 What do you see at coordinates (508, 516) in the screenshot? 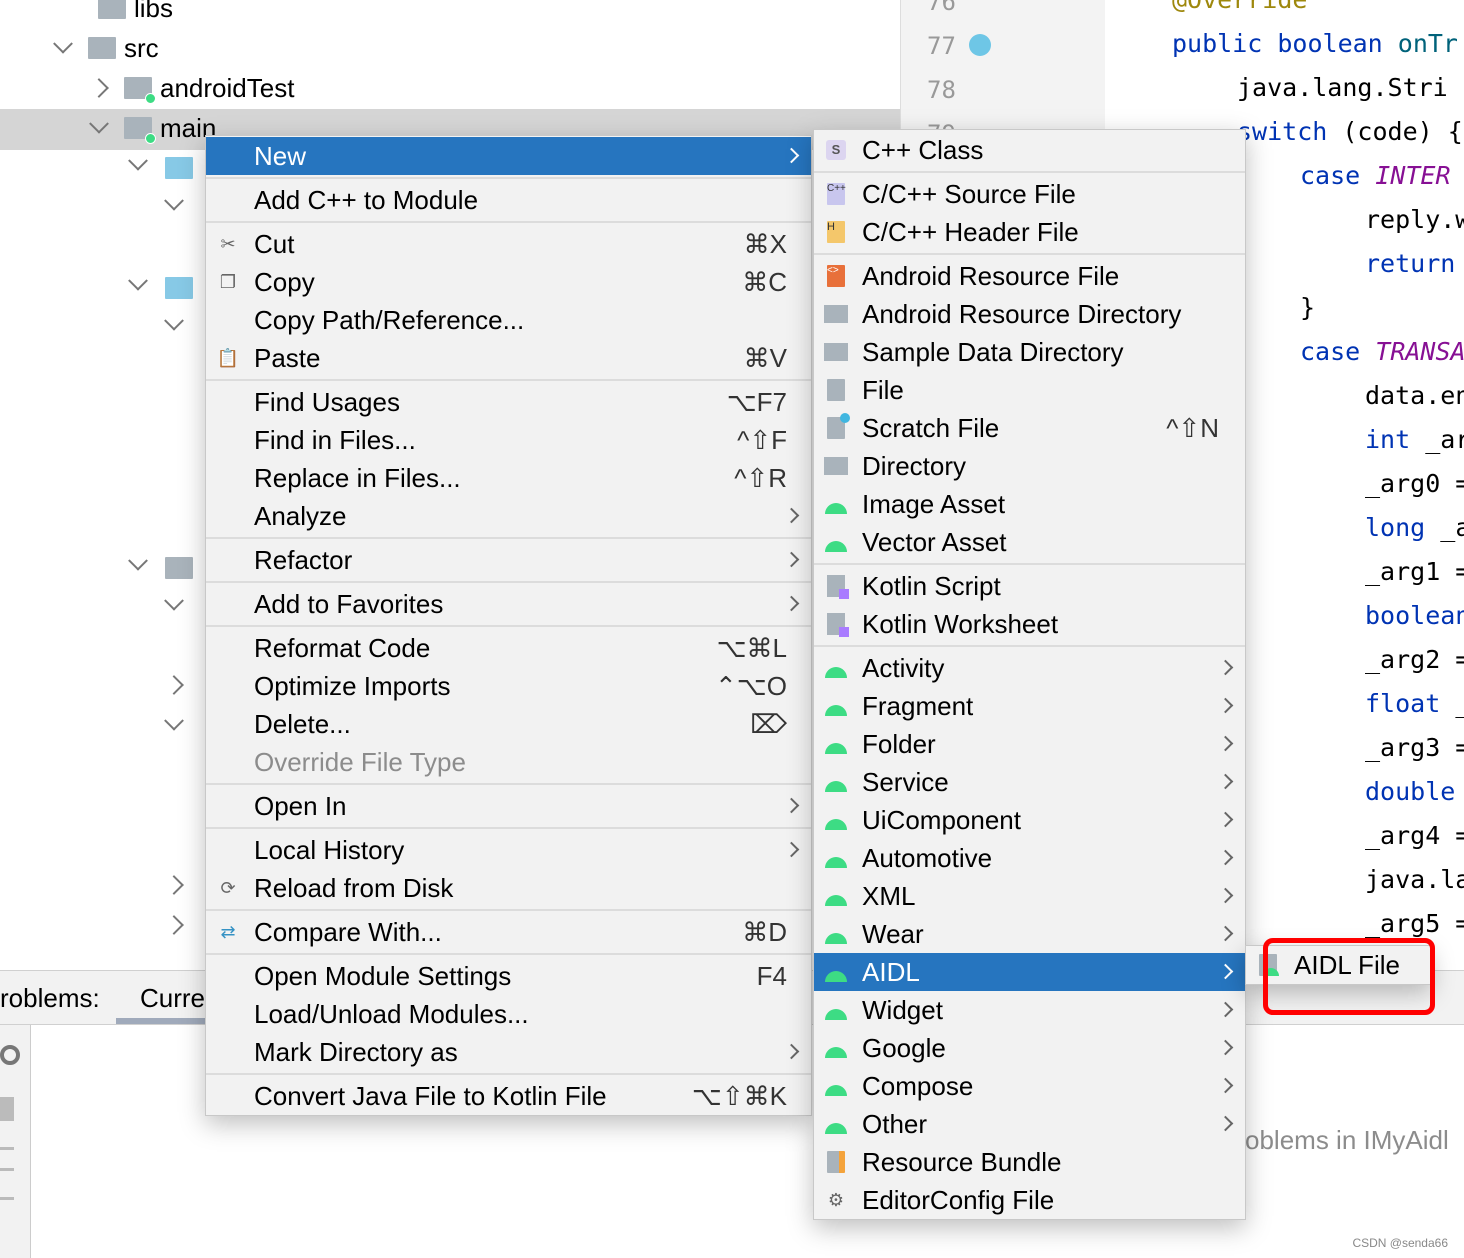
I see `context-menu-item-analyze: Analyze` at bounding box center [508, 516].